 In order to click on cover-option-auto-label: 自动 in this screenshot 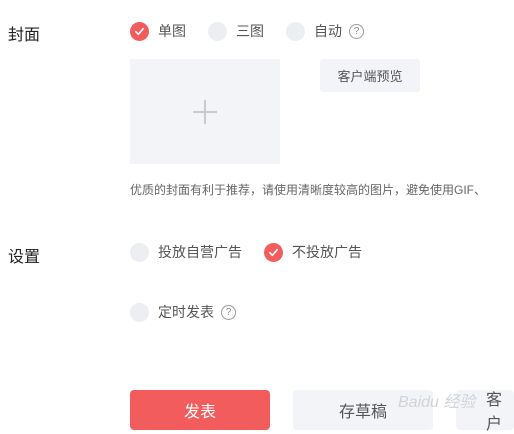, I will do `click(328, 31)`.